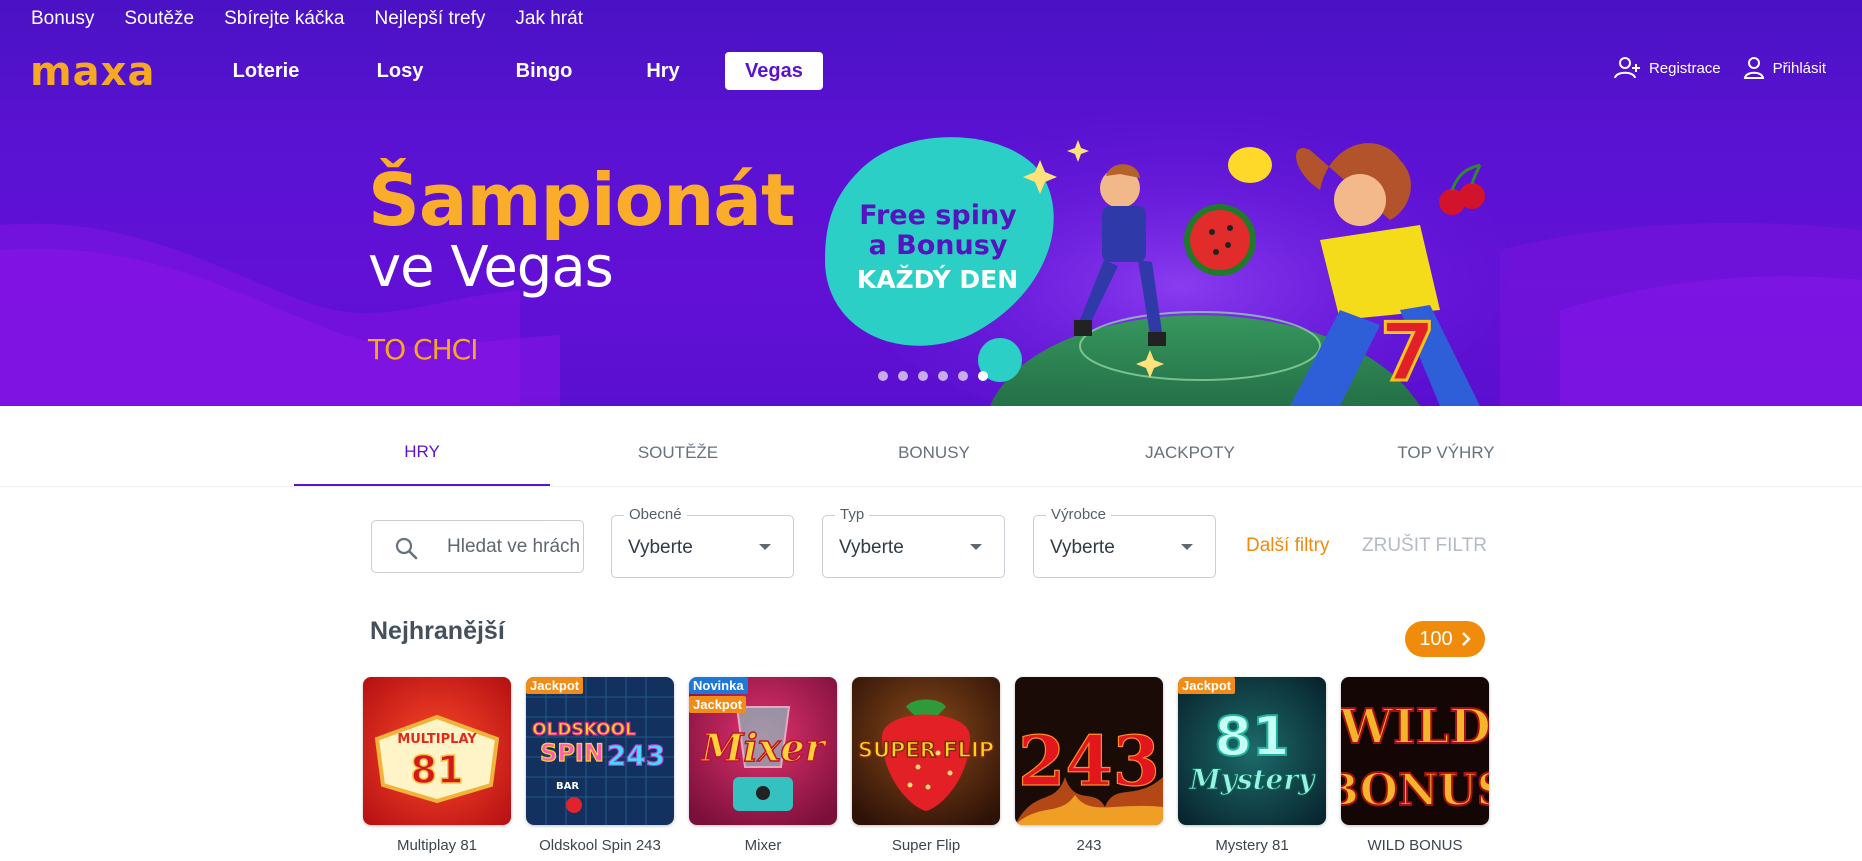 The image size is (1862, 861). What do you see at coordinates (938, 215) in the screenshot?
I see `promo-line-1: Free spiny` at bounding box center [938, 215].